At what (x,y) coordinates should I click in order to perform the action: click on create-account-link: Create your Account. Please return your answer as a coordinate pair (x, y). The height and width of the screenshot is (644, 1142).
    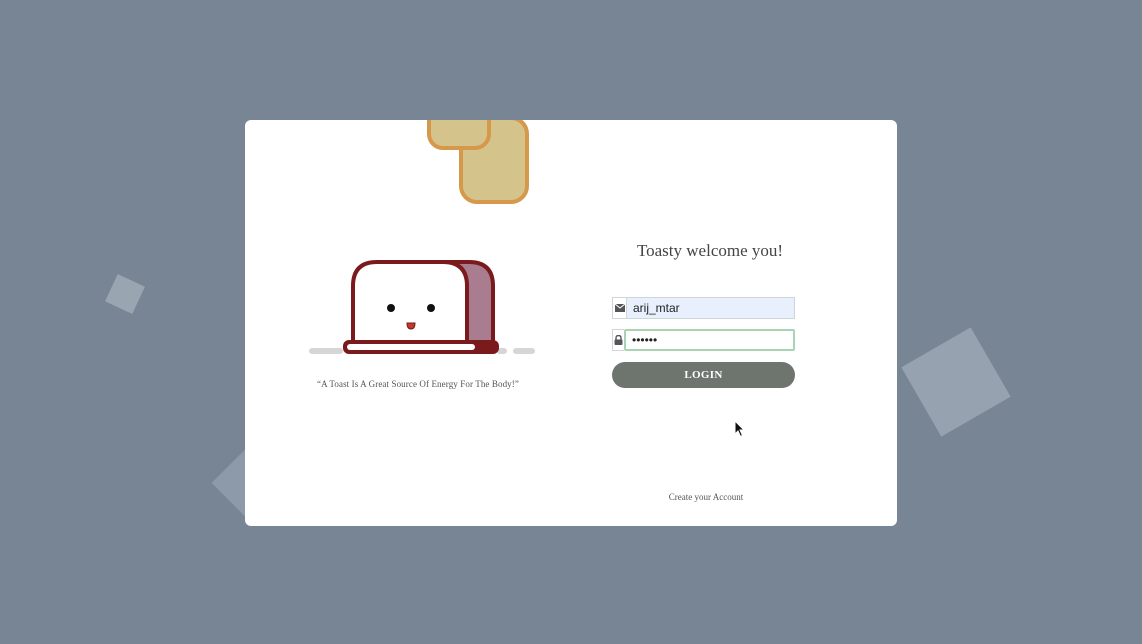
    Looking at the image, I should click on (706, 497).